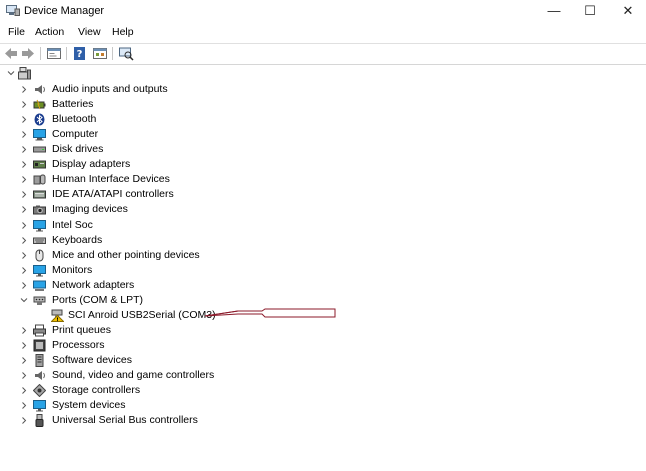 Image resolution: width=646 pixels, height=471 pixels. I want to click on tree-item-label: Bluetooth, so click(74, 119).